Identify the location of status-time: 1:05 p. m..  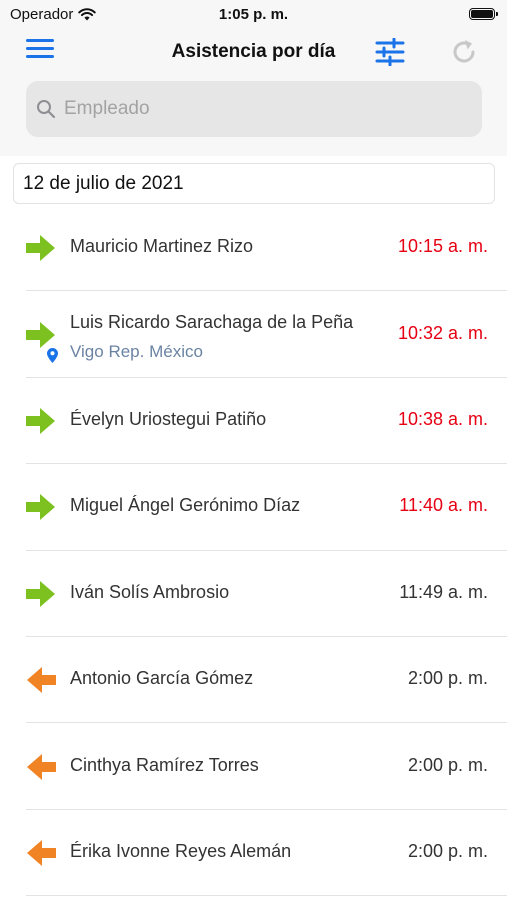
(253, 14).